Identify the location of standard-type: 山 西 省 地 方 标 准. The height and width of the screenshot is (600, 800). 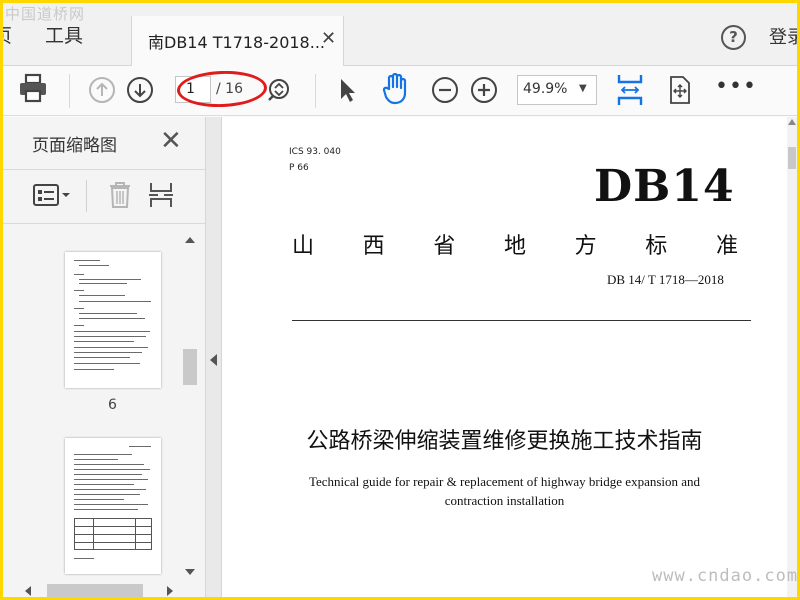
(515, 244).